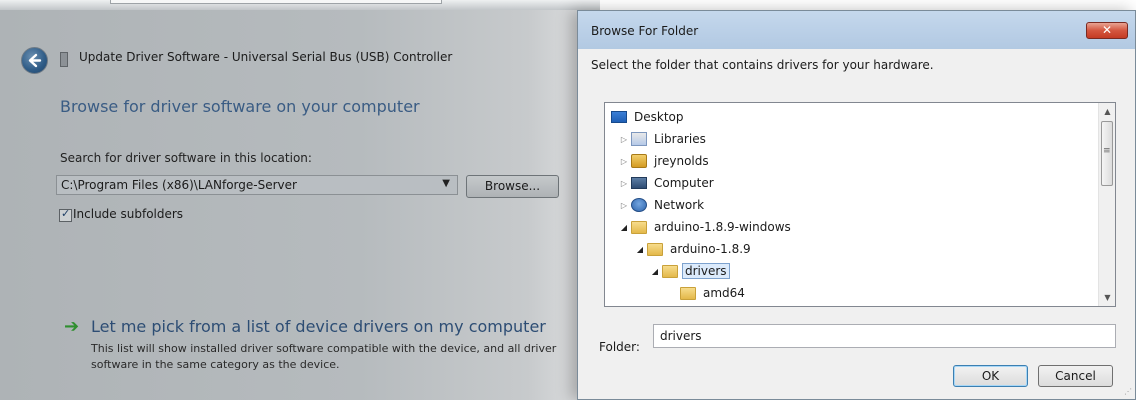  I want to click on include-subfolders-label: Include subfolders, so click(128, 214).